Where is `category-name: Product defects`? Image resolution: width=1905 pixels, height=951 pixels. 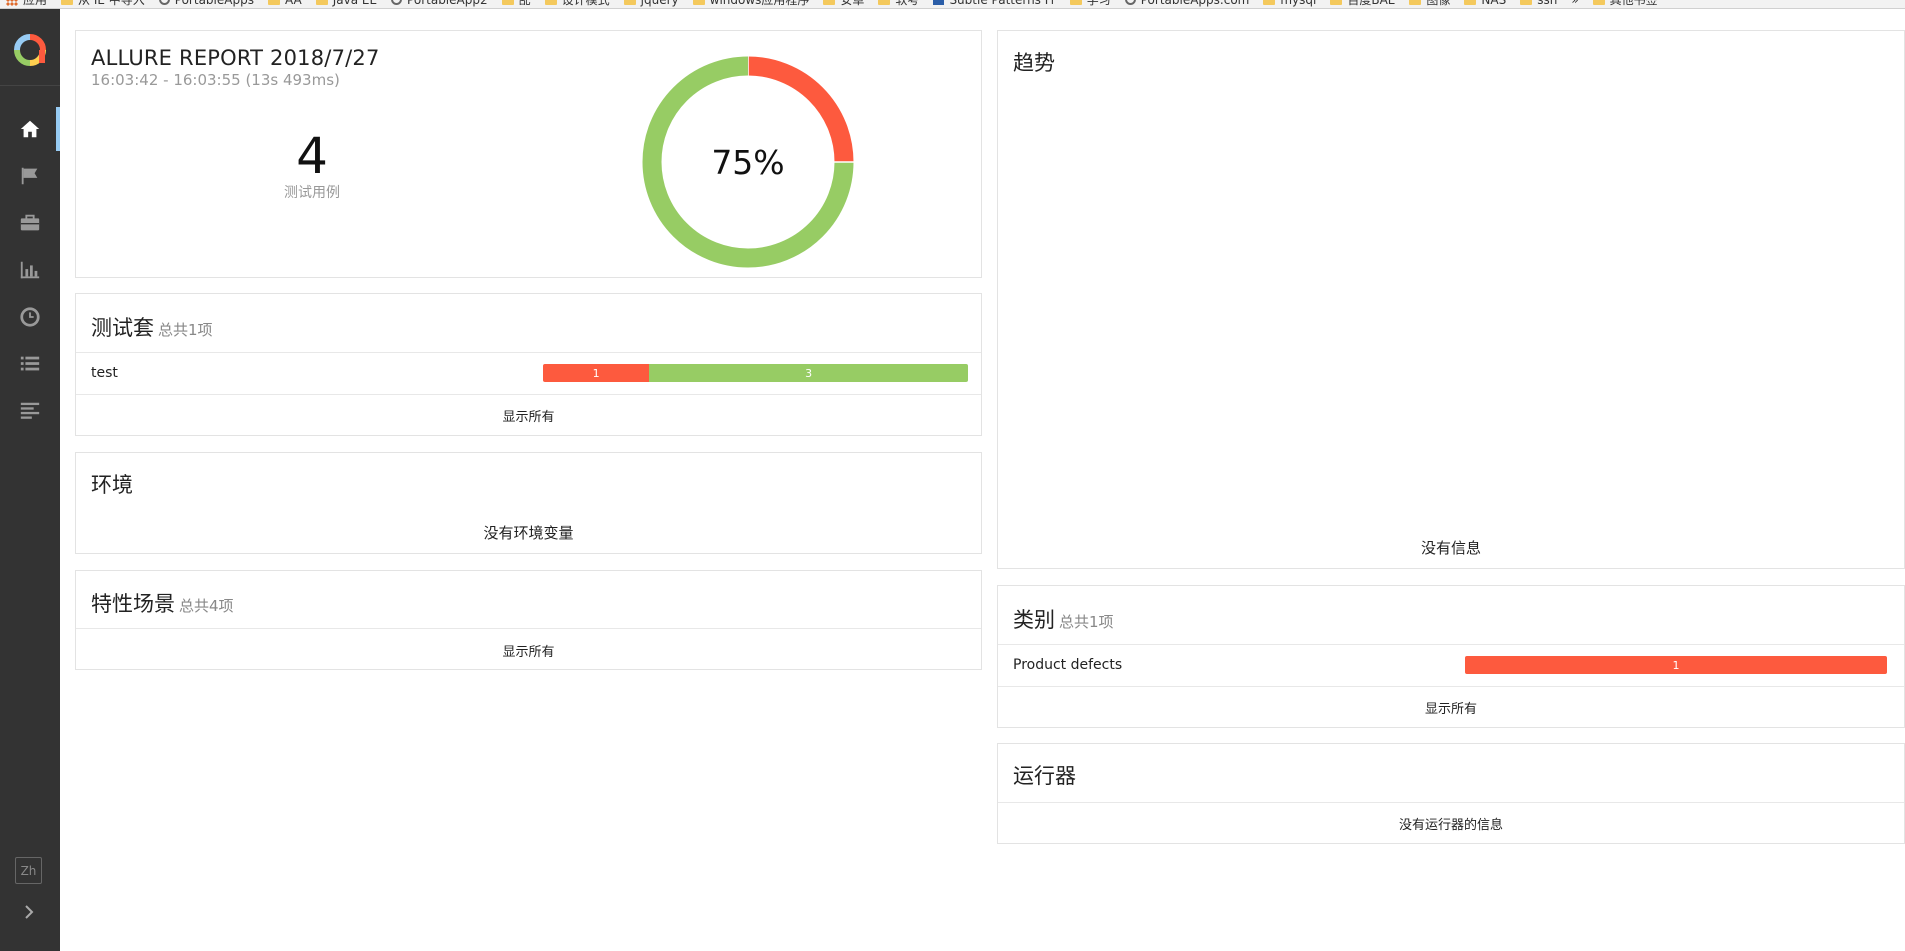 category-name: Product defects is located at coordinates (1067, 665).